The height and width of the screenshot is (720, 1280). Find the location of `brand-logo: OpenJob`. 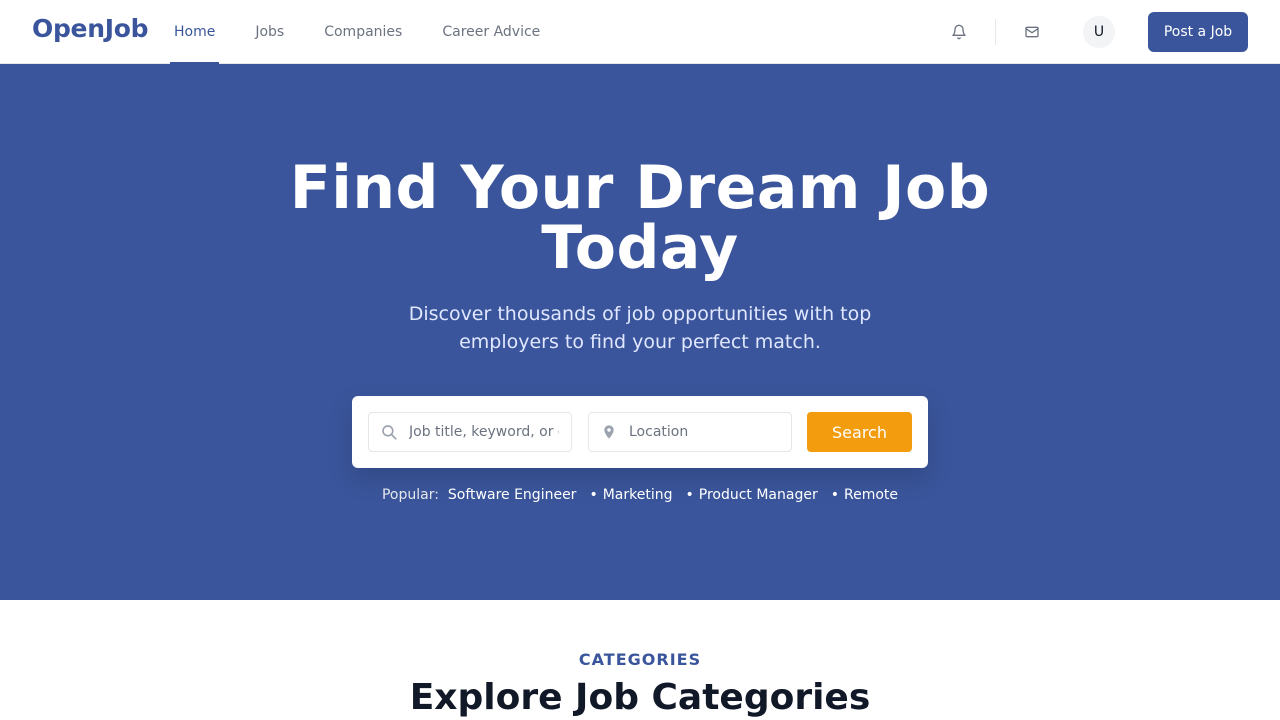

brand-logo: OpenJob is located at coordinates (90, 28).